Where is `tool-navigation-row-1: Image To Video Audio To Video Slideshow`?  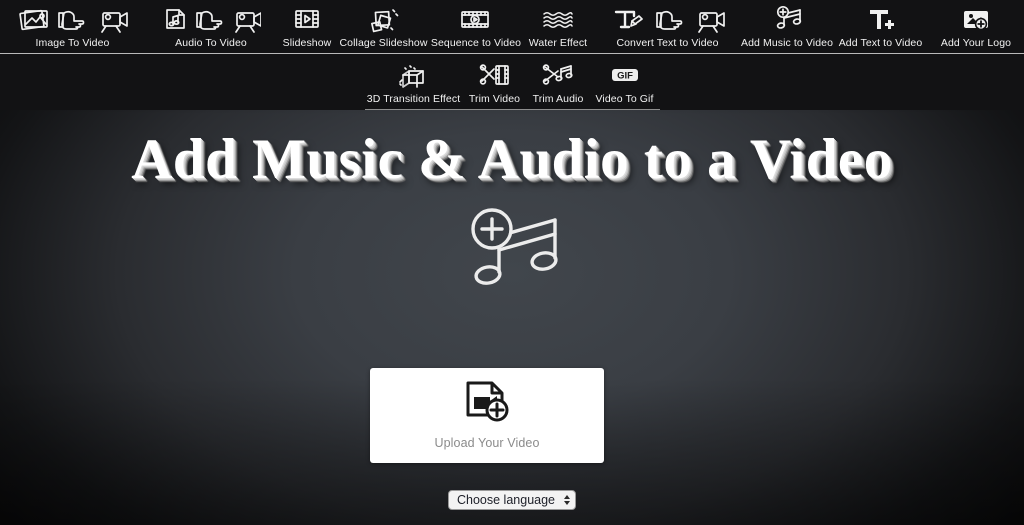 tool-navigation-row-1: Image To Video Audio To Video Slideshow is located at coordinates (512, 27).